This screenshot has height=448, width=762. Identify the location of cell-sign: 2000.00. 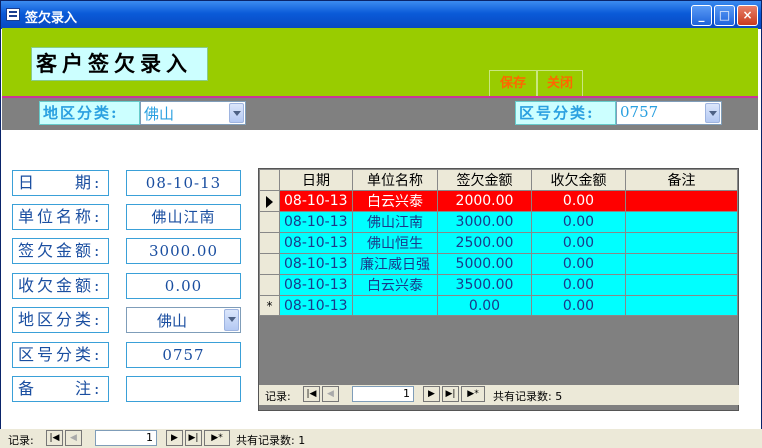
(484, 201).